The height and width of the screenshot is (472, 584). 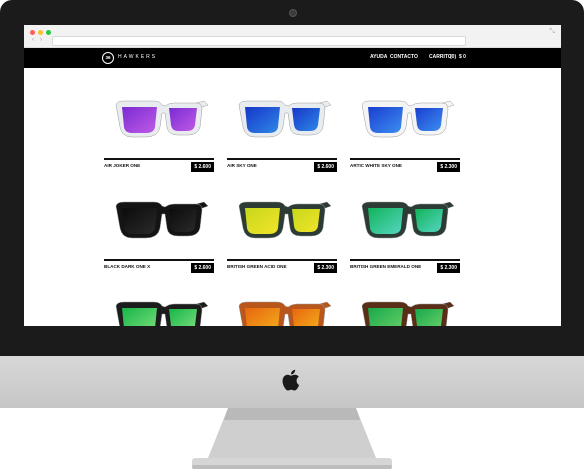 I want to click on logo-icon: 36, so click(x=108, y=58).